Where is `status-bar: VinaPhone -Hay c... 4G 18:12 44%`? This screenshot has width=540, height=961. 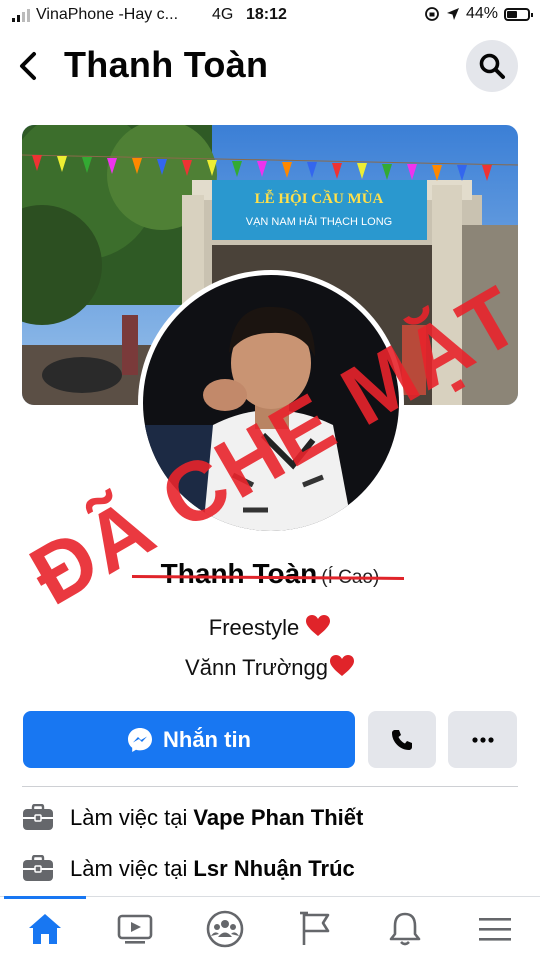 status-bar: VinaPhone -Hay c... 4G 18:12 44% is located at coordinates (270, 15).